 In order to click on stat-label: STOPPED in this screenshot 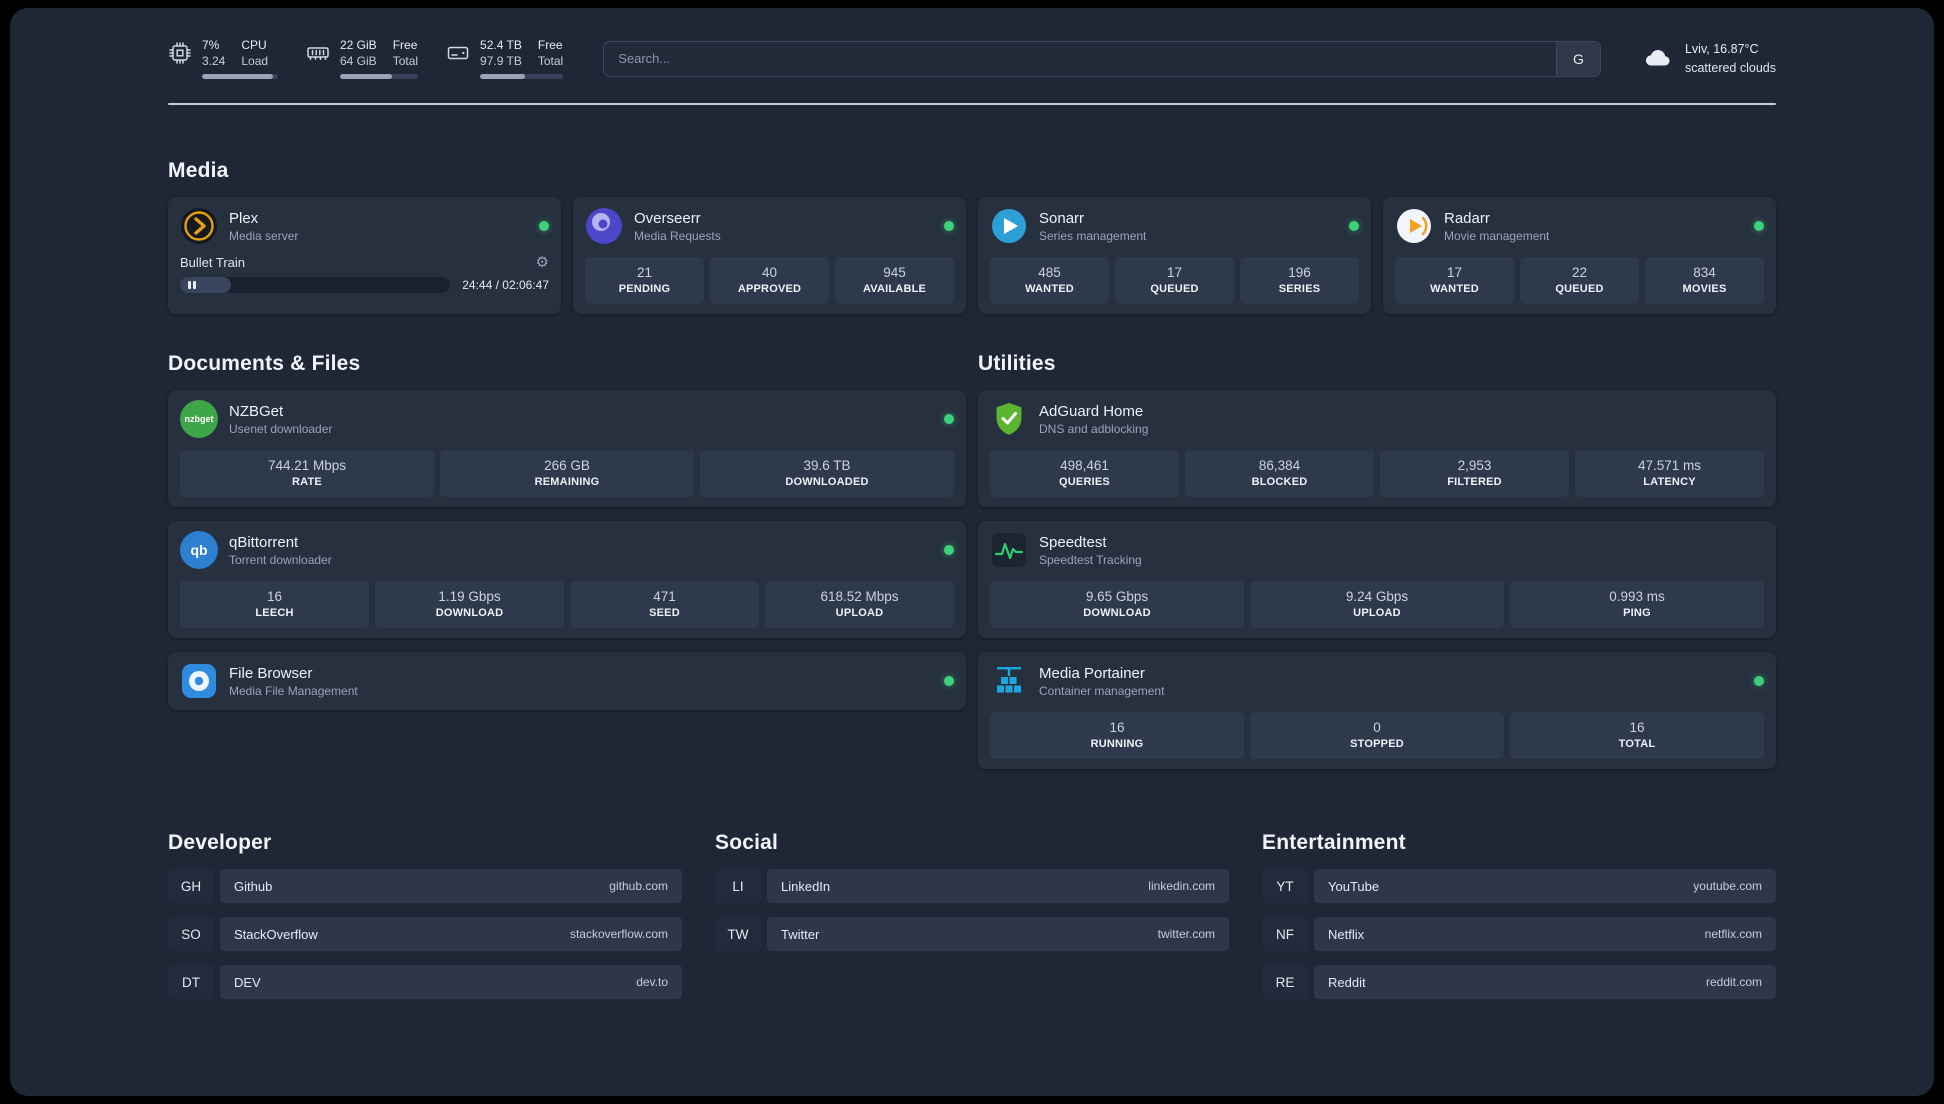, I will do `click(1377, 744)`.